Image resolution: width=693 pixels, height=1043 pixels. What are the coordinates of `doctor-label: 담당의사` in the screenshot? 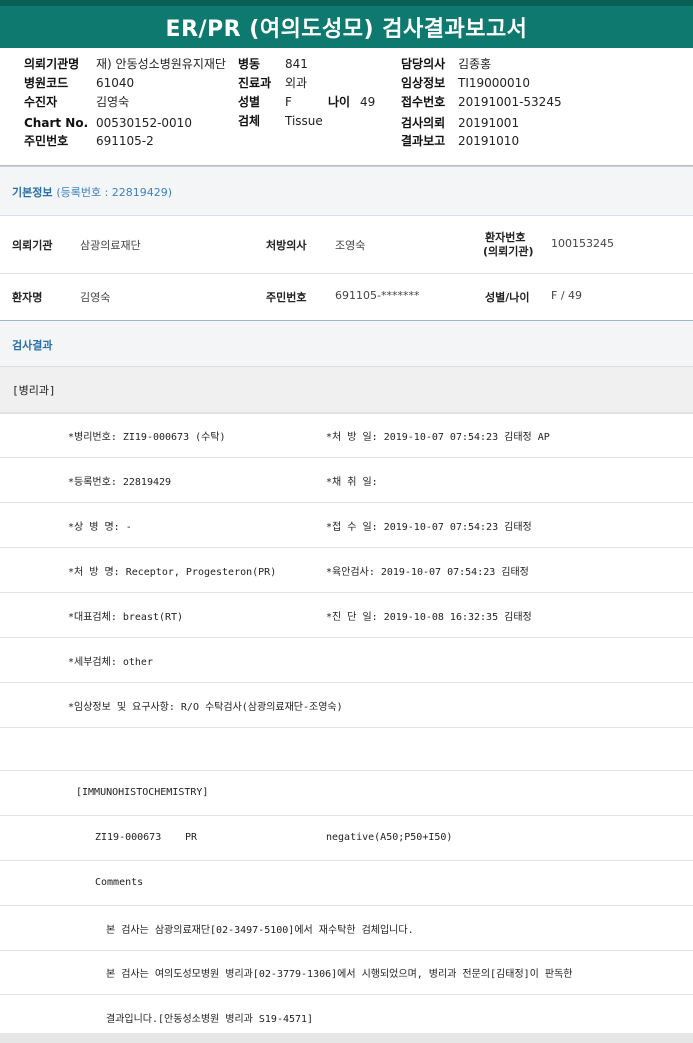 It's located at (423, 64).